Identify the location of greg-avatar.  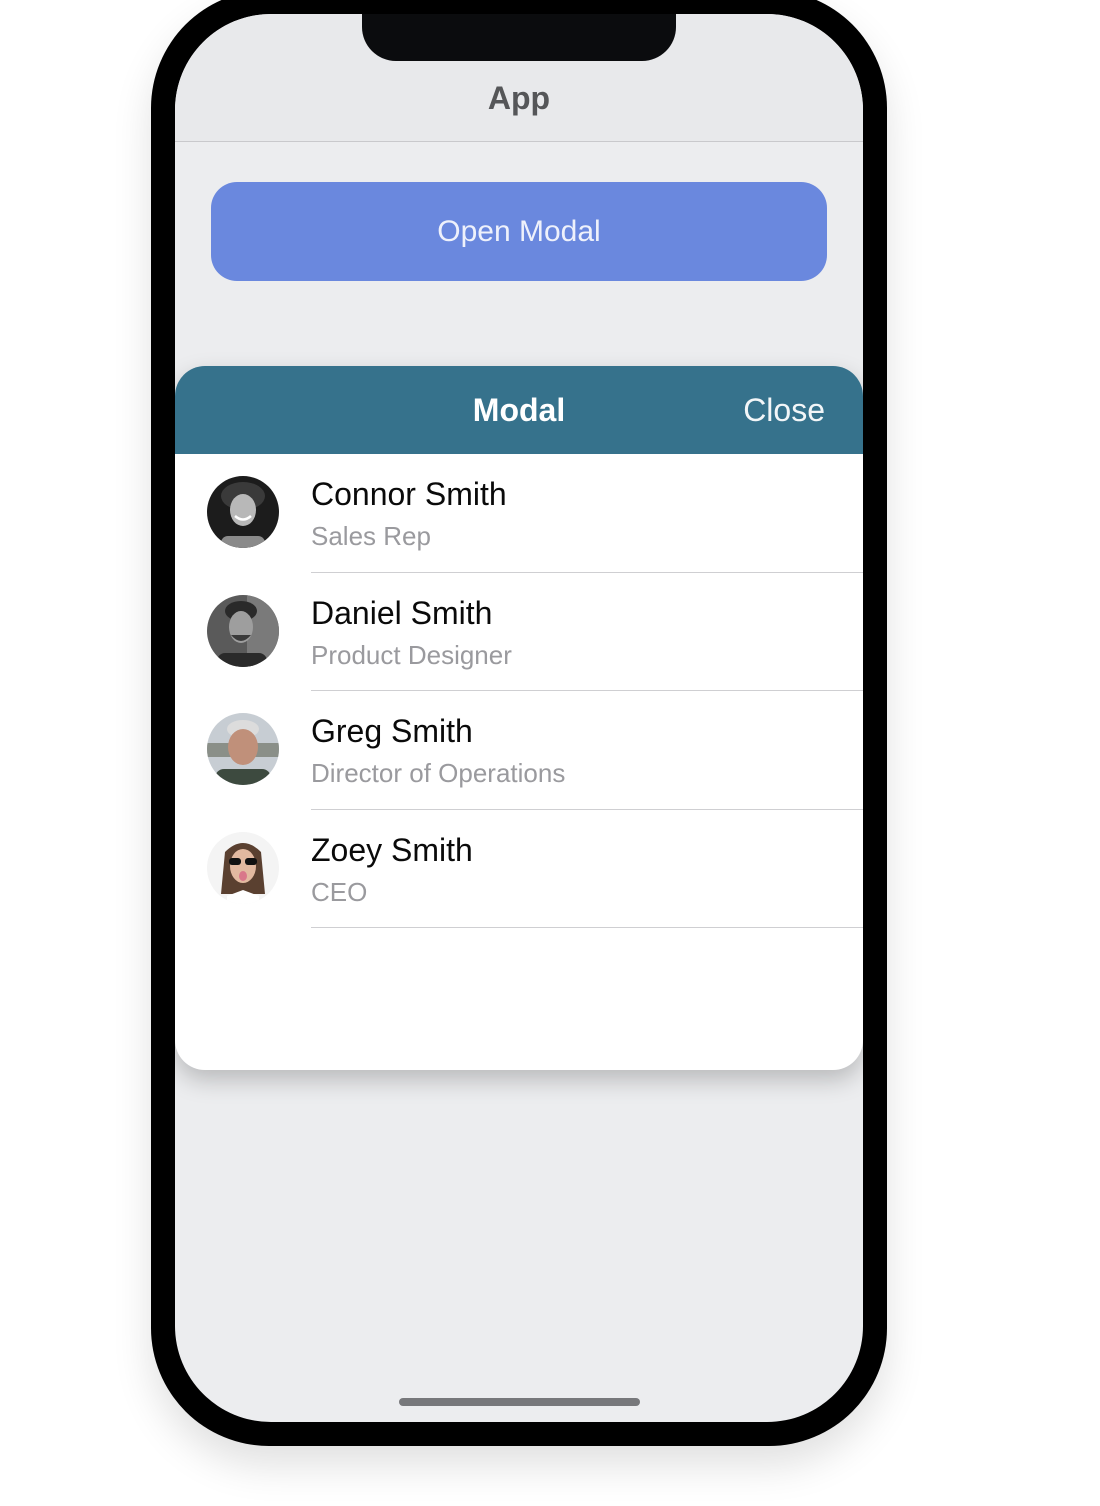
(243, 749).